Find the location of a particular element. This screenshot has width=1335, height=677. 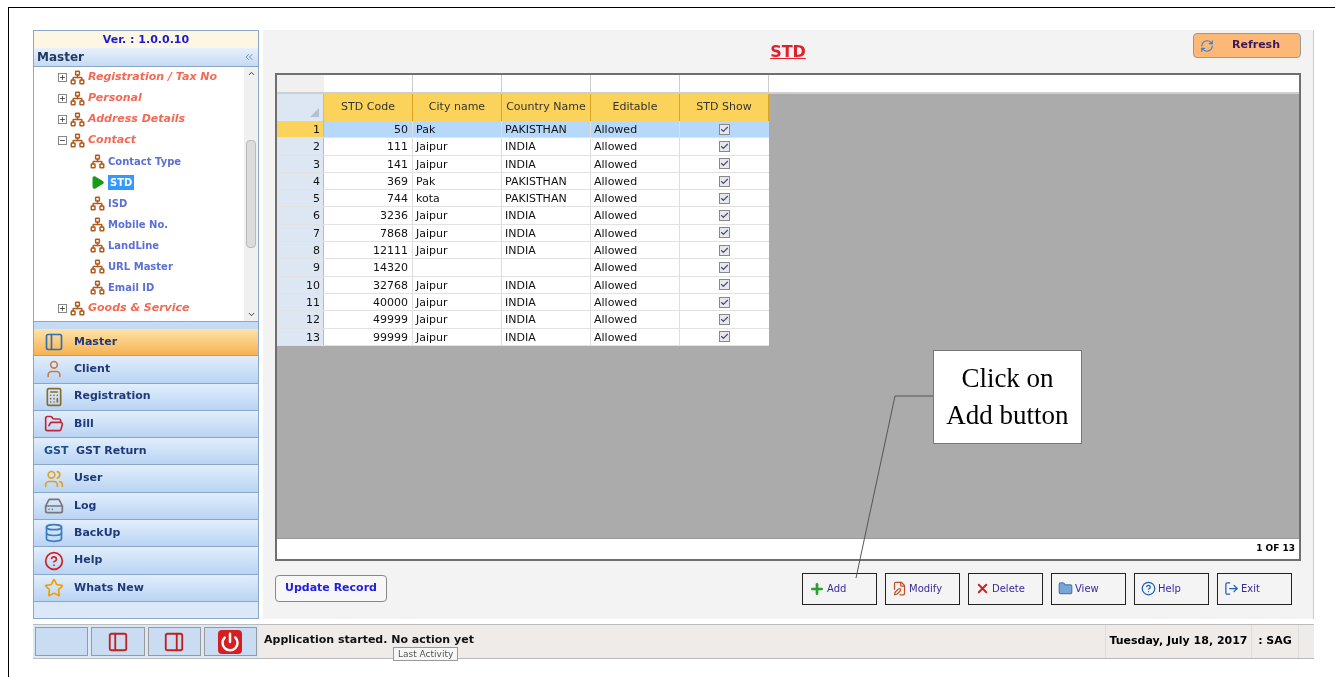

column-header: Country Name is located at coordinates (546, 107).